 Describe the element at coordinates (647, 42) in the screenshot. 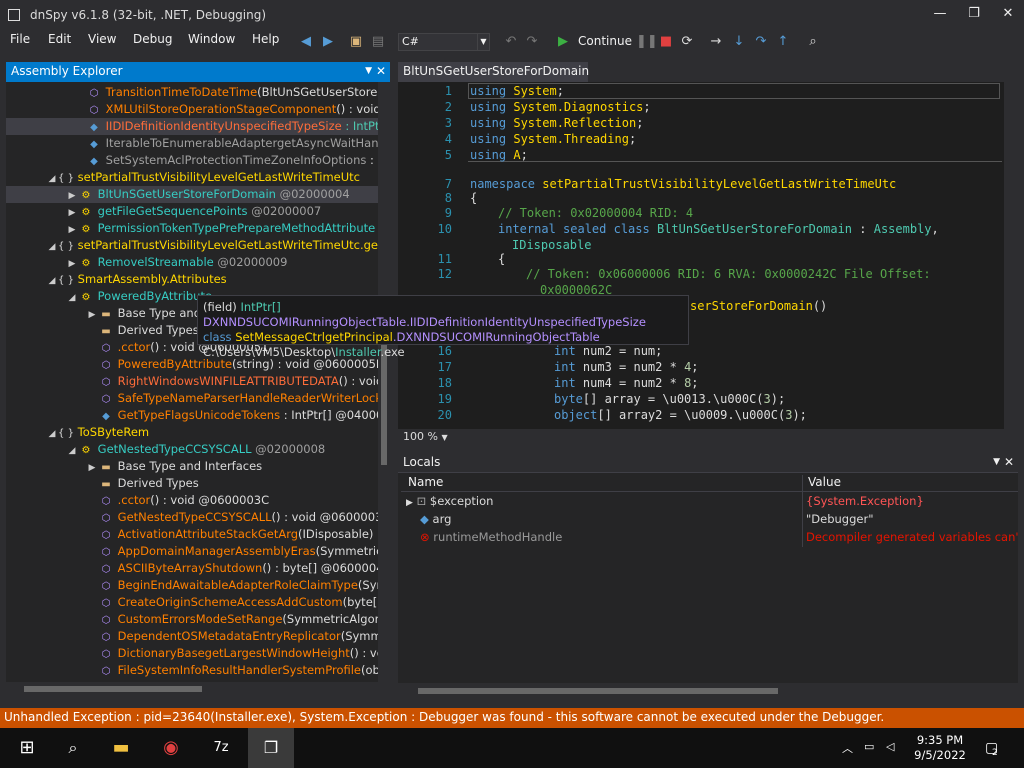

I see `pause-icon: ❚❚` at that location.